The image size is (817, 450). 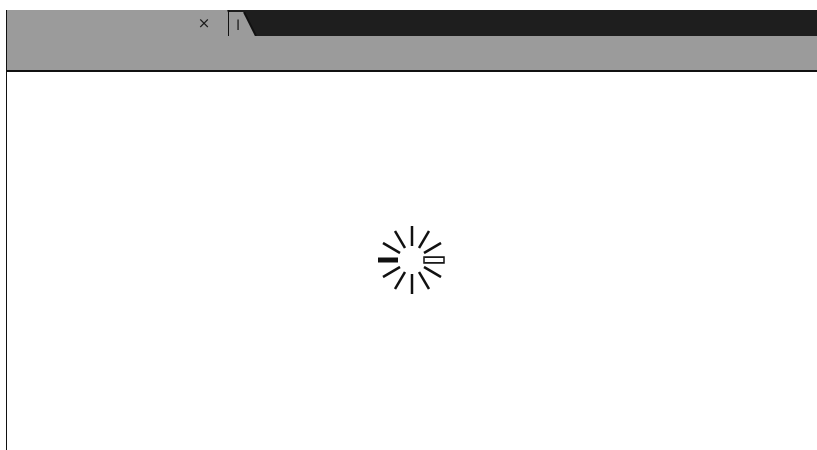 I want to click on new-tab-button: I, so click(x=242, y=24).